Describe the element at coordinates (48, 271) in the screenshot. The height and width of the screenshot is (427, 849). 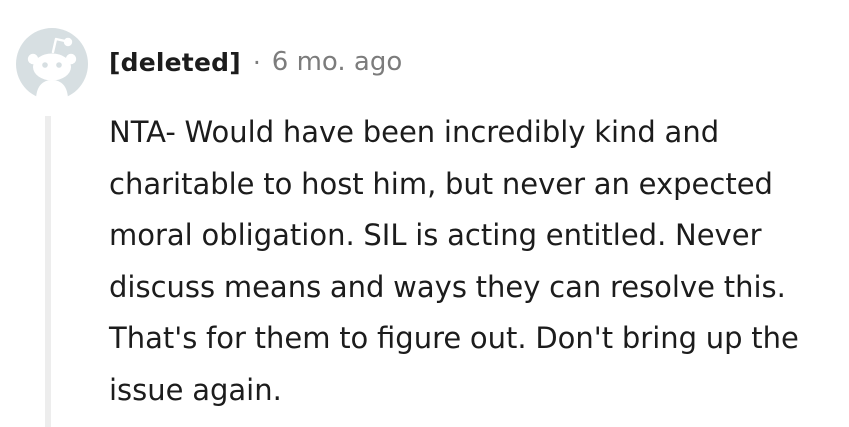
I see `thread-line` at that location.